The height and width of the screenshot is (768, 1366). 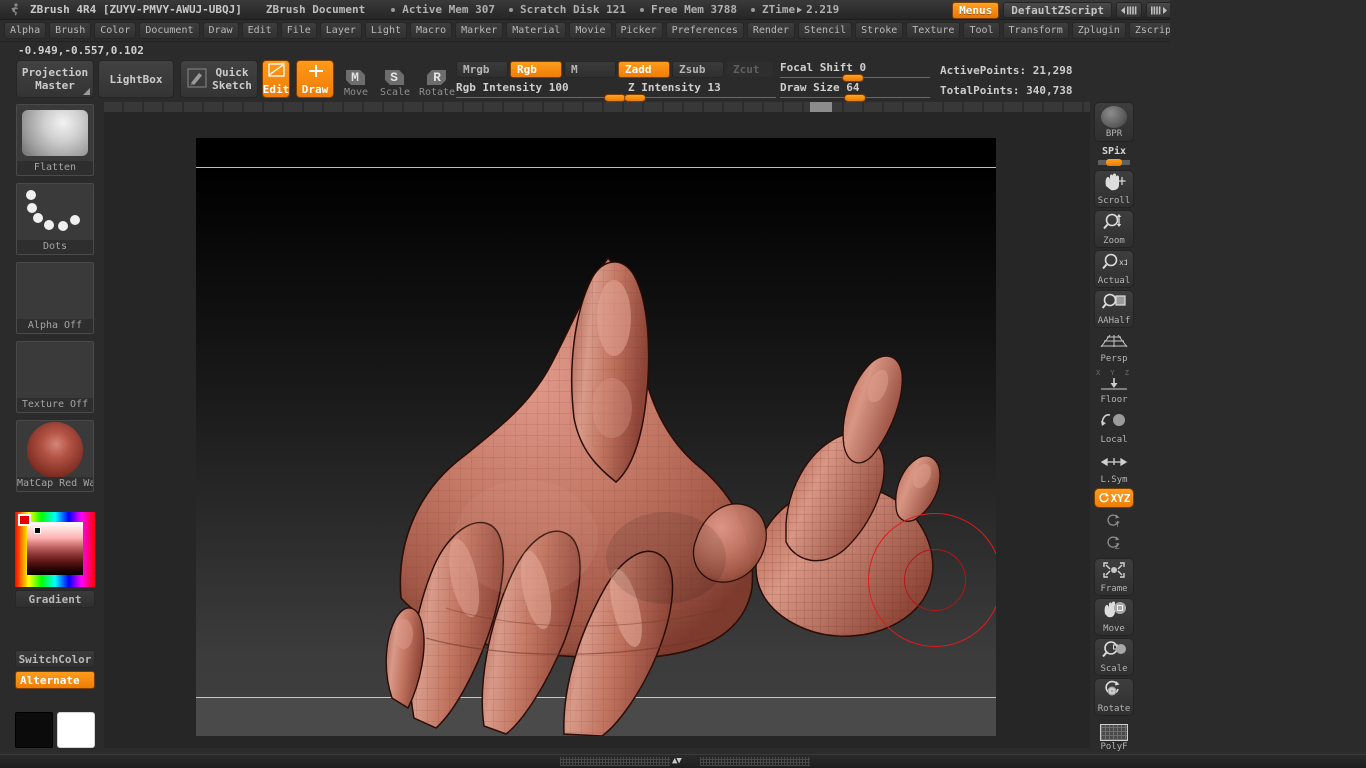 I want to click on menu-item-zplugin: Zplugin, so click(x=1098, y=30).